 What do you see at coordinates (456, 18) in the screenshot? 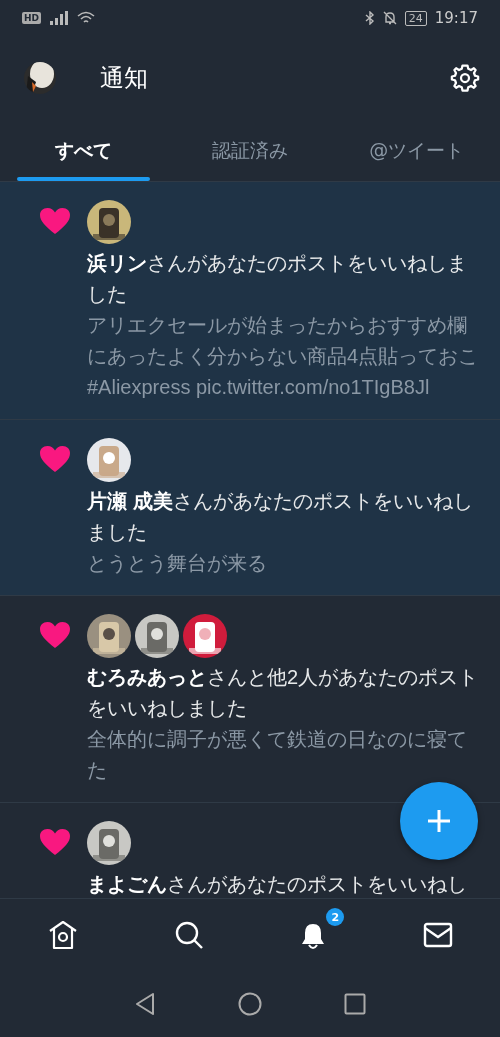
I see `clock: 19:17` at bounding box center [456, 18].